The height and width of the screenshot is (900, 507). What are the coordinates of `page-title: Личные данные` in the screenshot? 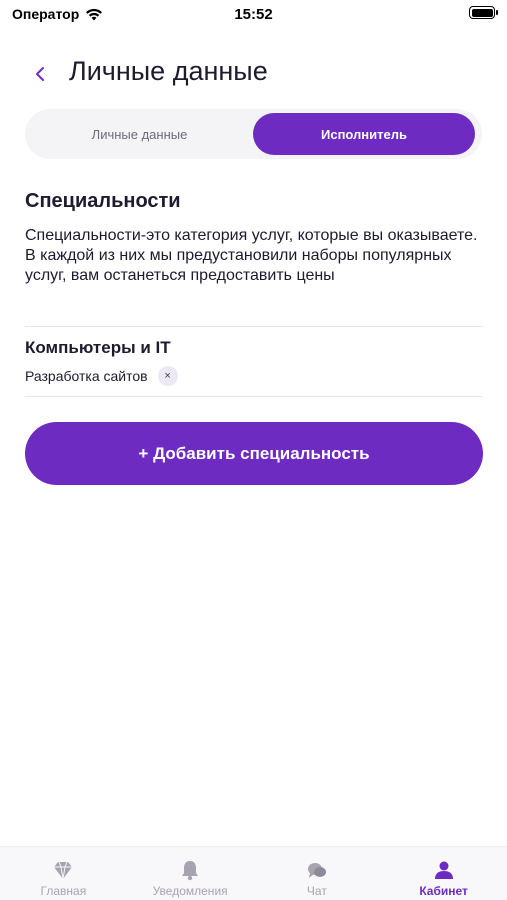 It's located at (168, 71).